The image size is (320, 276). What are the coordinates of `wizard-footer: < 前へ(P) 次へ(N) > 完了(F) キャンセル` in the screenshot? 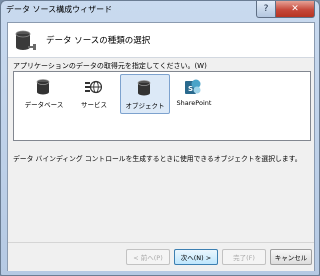 It's located at (161, 256).